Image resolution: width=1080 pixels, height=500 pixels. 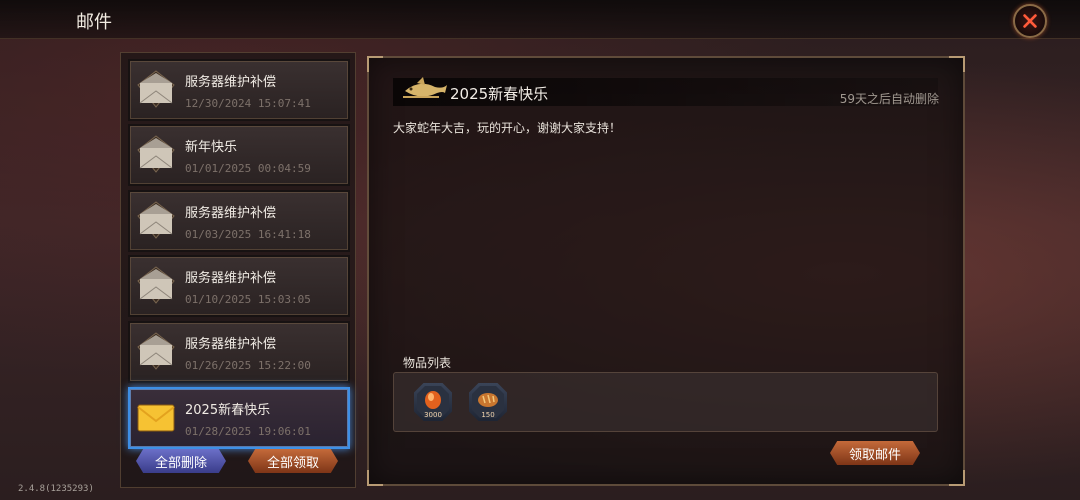 I want to click on items-list: 3000 150, so click(x=665, y=402).